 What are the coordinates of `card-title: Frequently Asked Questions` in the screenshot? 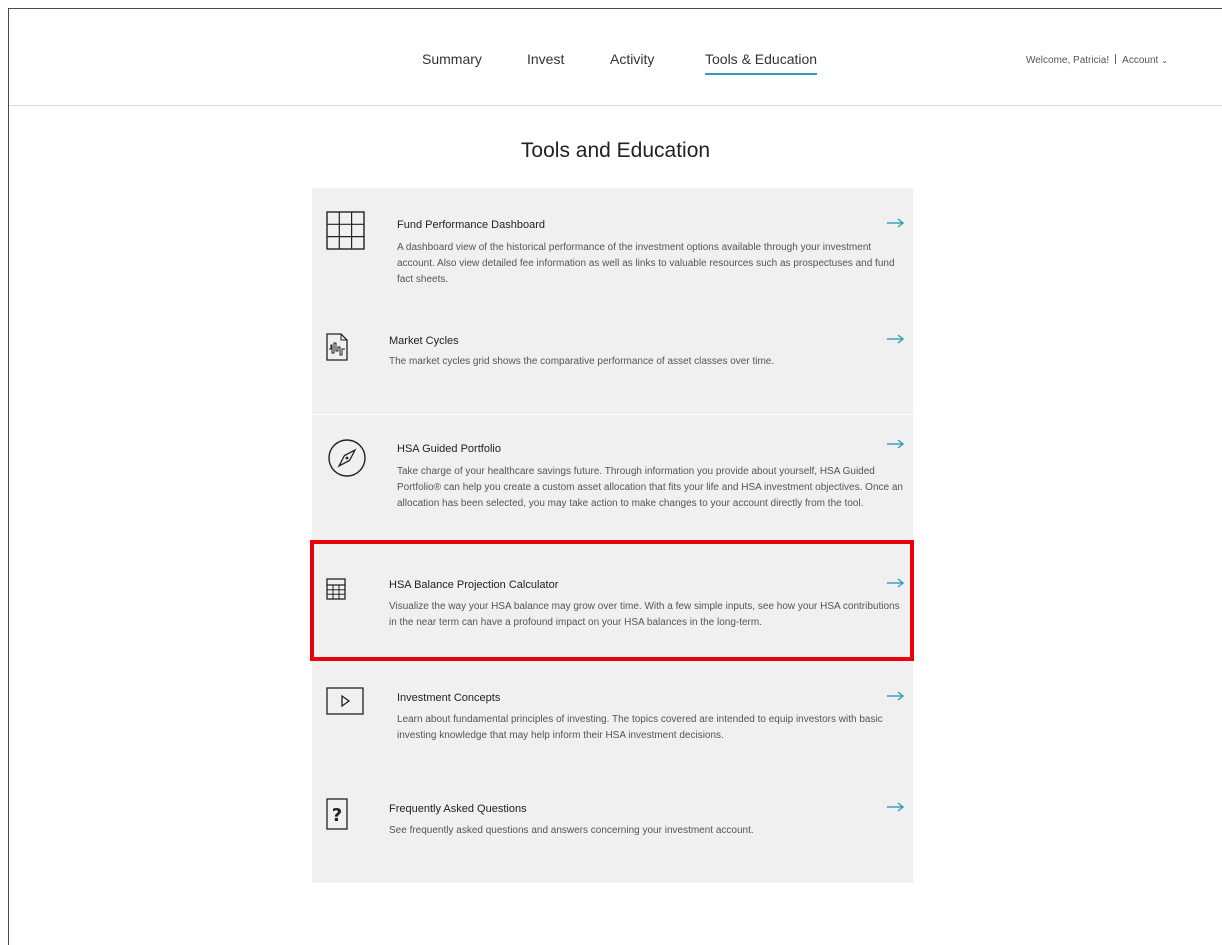 It's located at (458, 809).